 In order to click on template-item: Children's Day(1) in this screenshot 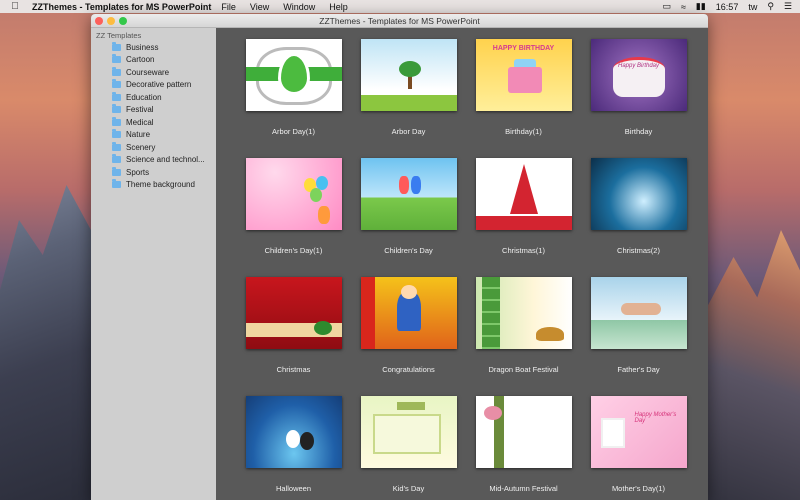, I will do `click(293, 211)`.